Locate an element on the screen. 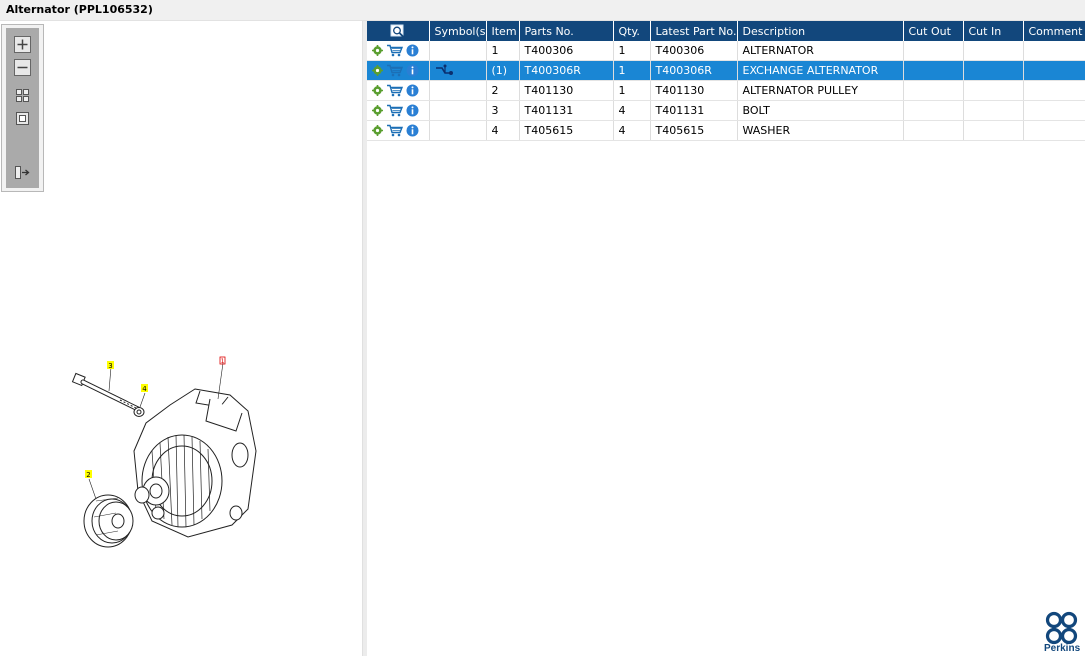 The height and width of the screenshot is (656, 1085). fit-all-button is located at coordinates (22, 95).